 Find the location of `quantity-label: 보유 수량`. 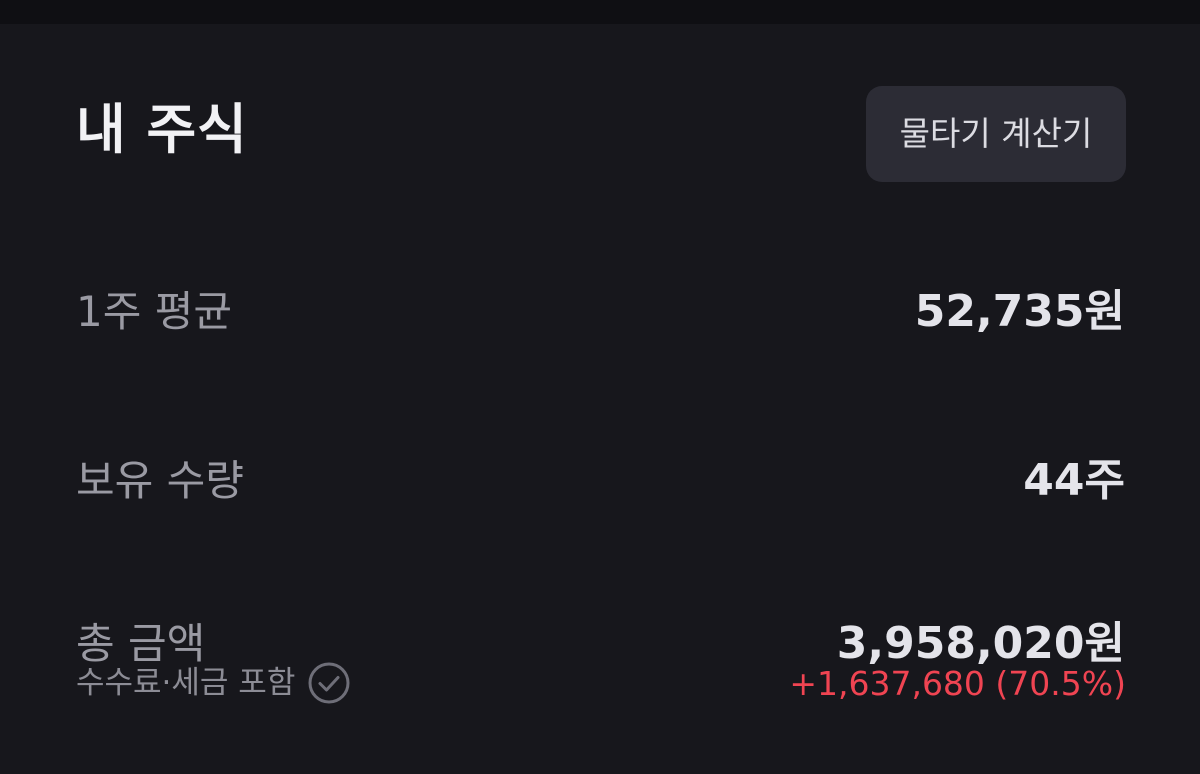

quantity-label: 보유 수량 is located at coordinates (160, 480).